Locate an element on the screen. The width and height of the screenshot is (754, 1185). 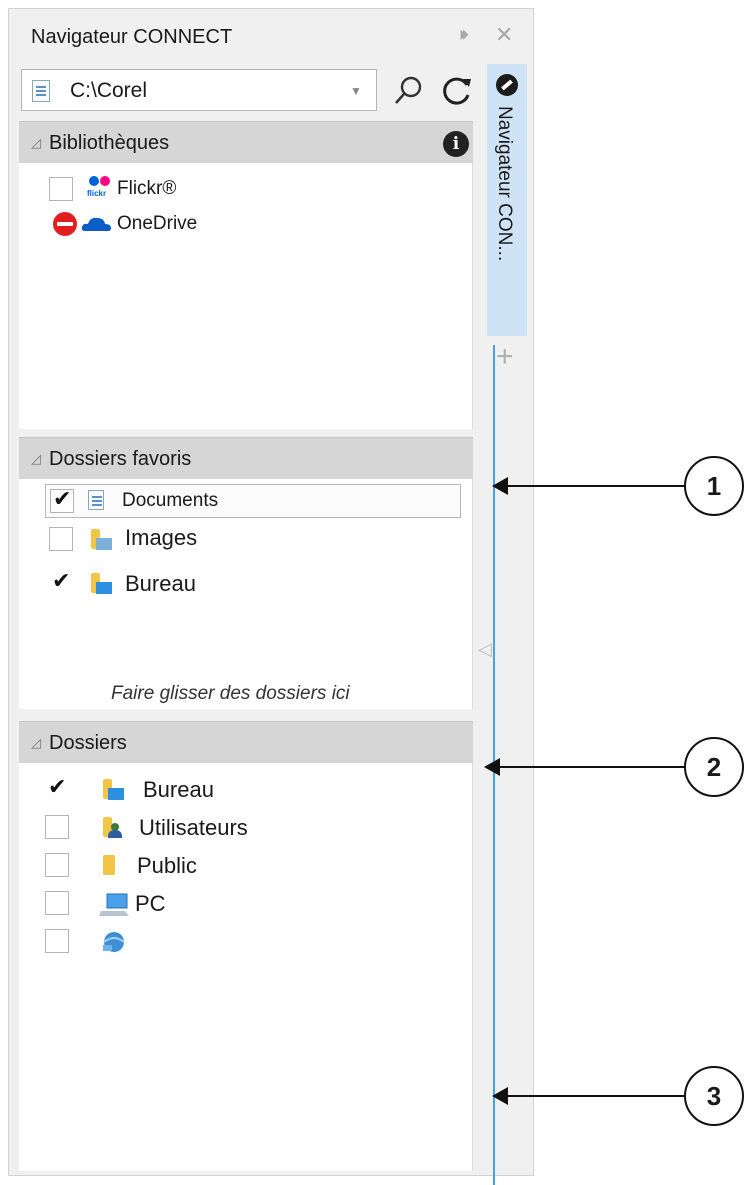
documents-label: Documents is located at coordinates (170, 500).